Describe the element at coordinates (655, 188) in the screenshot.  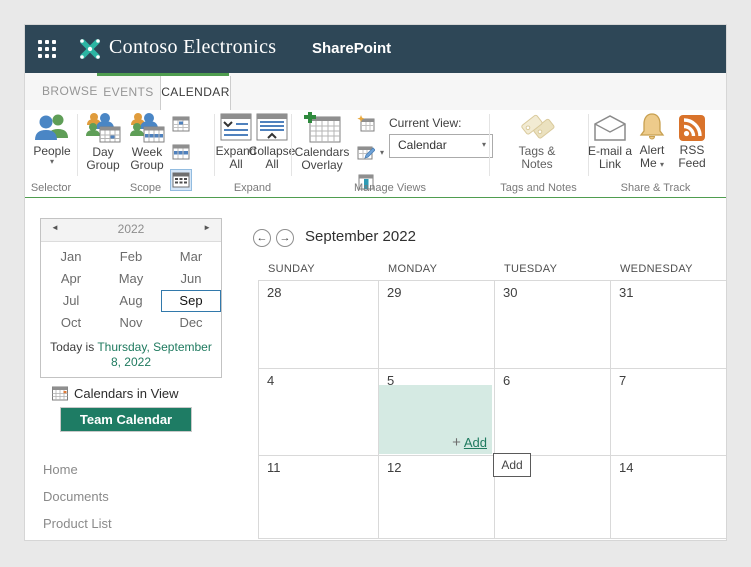
I see `group-label-share-track: Share & Track` at that location.